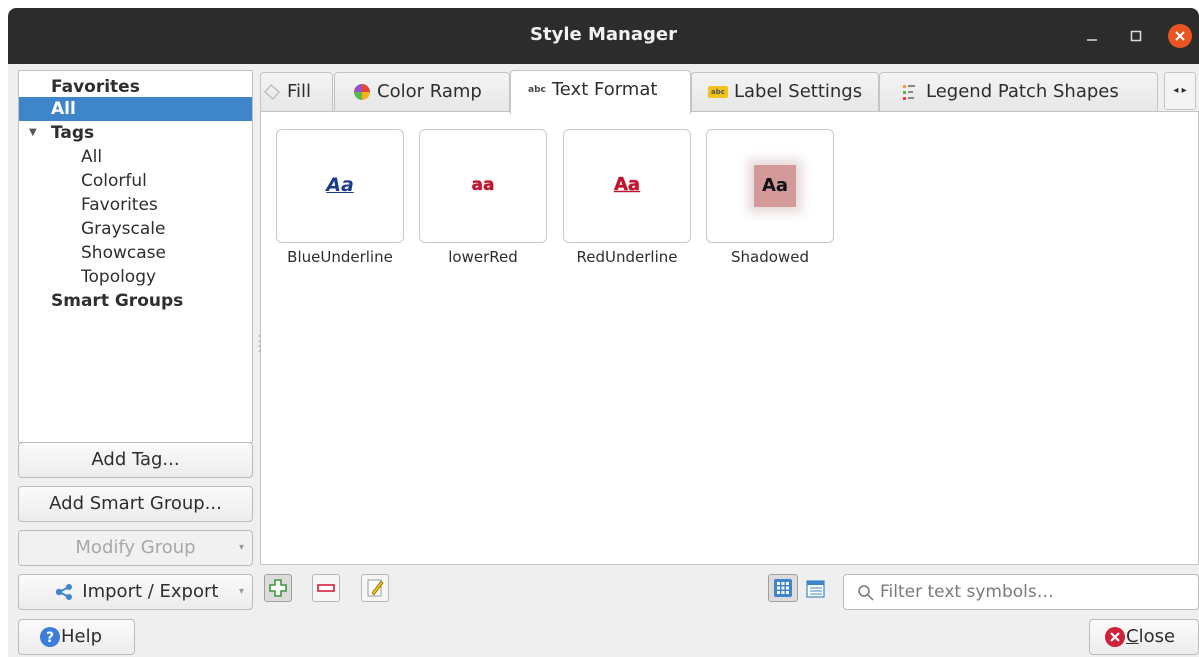  I want to click on tab-legend-patch-shapes: Legend Patch Shapes, so click(1018, 92).